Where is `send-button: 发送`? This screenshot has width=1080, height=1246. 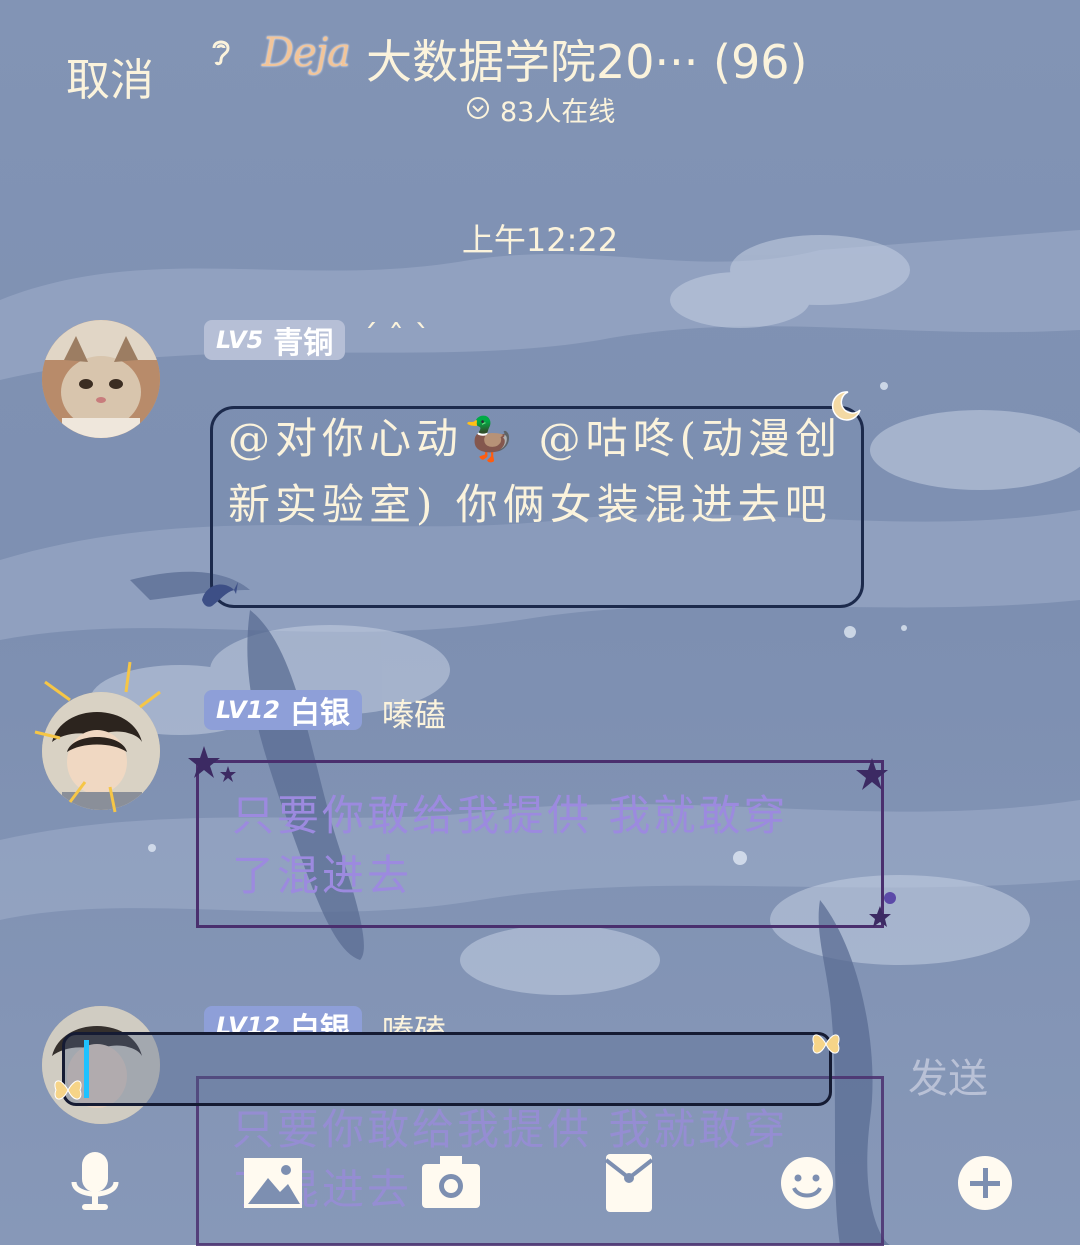
send-button: 发送 is located at coordinates (948, 1075).